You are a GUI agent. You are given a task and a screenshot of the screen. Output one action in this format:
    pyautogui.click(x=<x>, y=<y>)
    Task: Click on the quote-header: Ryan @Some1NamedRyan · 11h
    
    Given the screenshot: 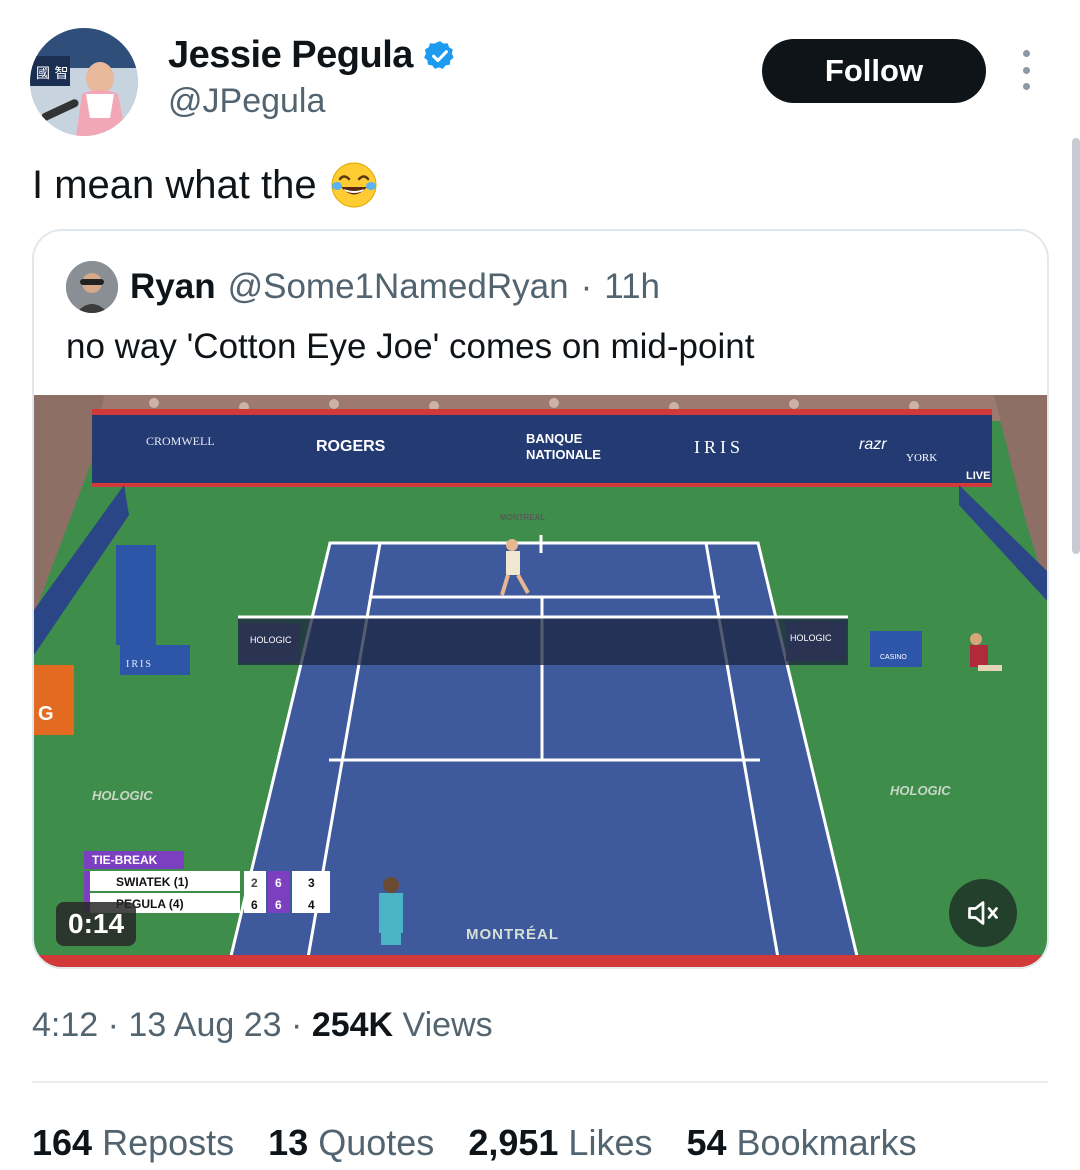 What is the action you would take?
    pyautogui.click(x=363, y=287)
    